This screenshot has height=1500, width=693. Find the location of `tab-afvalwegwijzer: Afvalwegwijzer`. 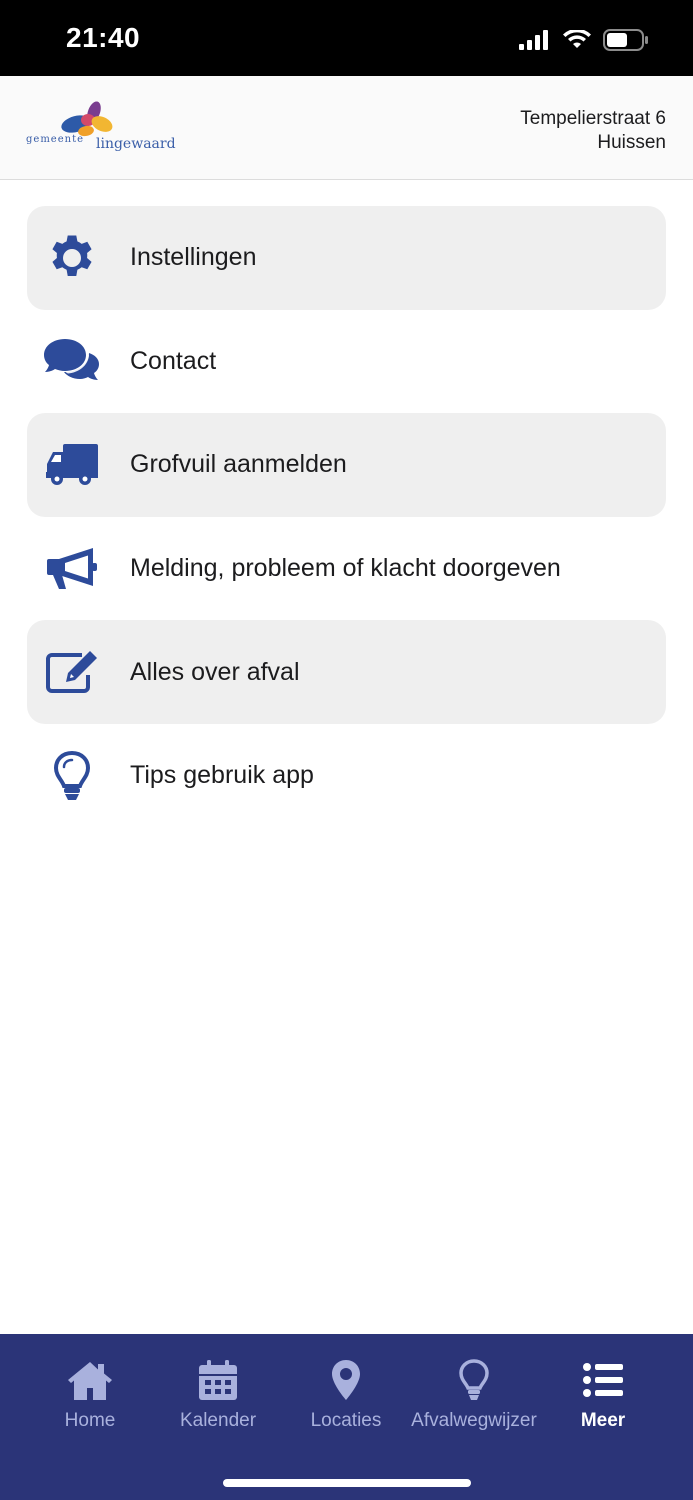

tab-afvalwegwijzer: Afvalwegwijzer is located at coordinates (474, 1398).